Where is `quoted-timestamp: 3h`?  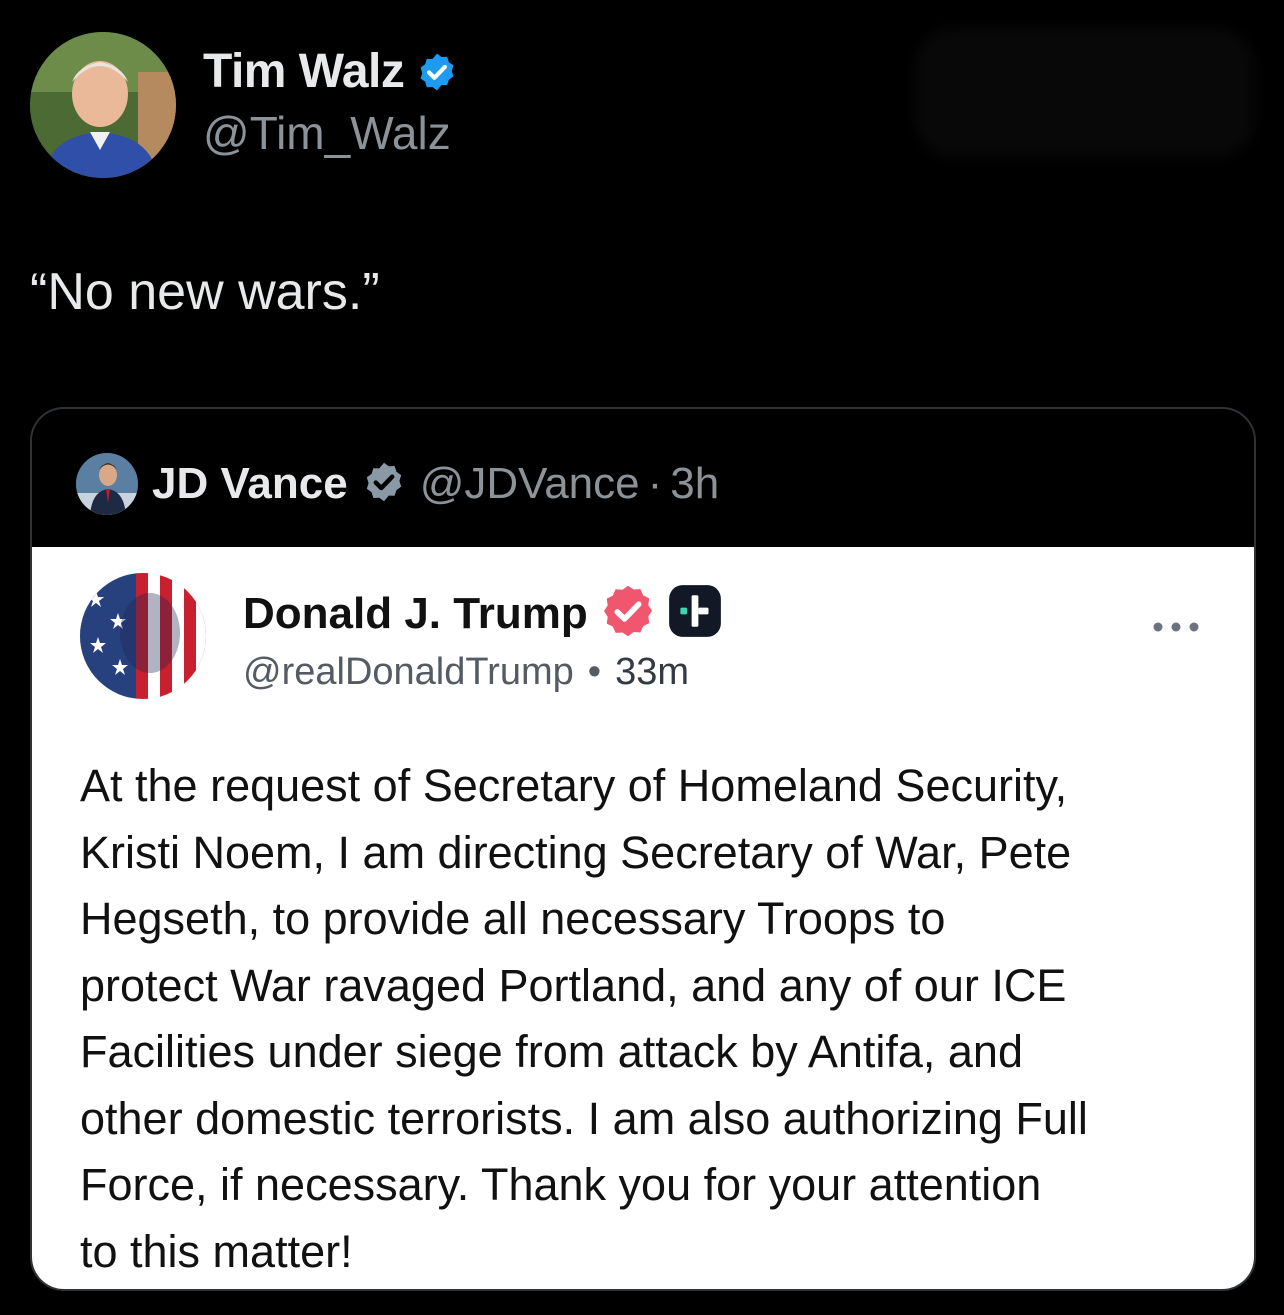
quoted-timestamp: 3h is located at coordinates (694, 484).